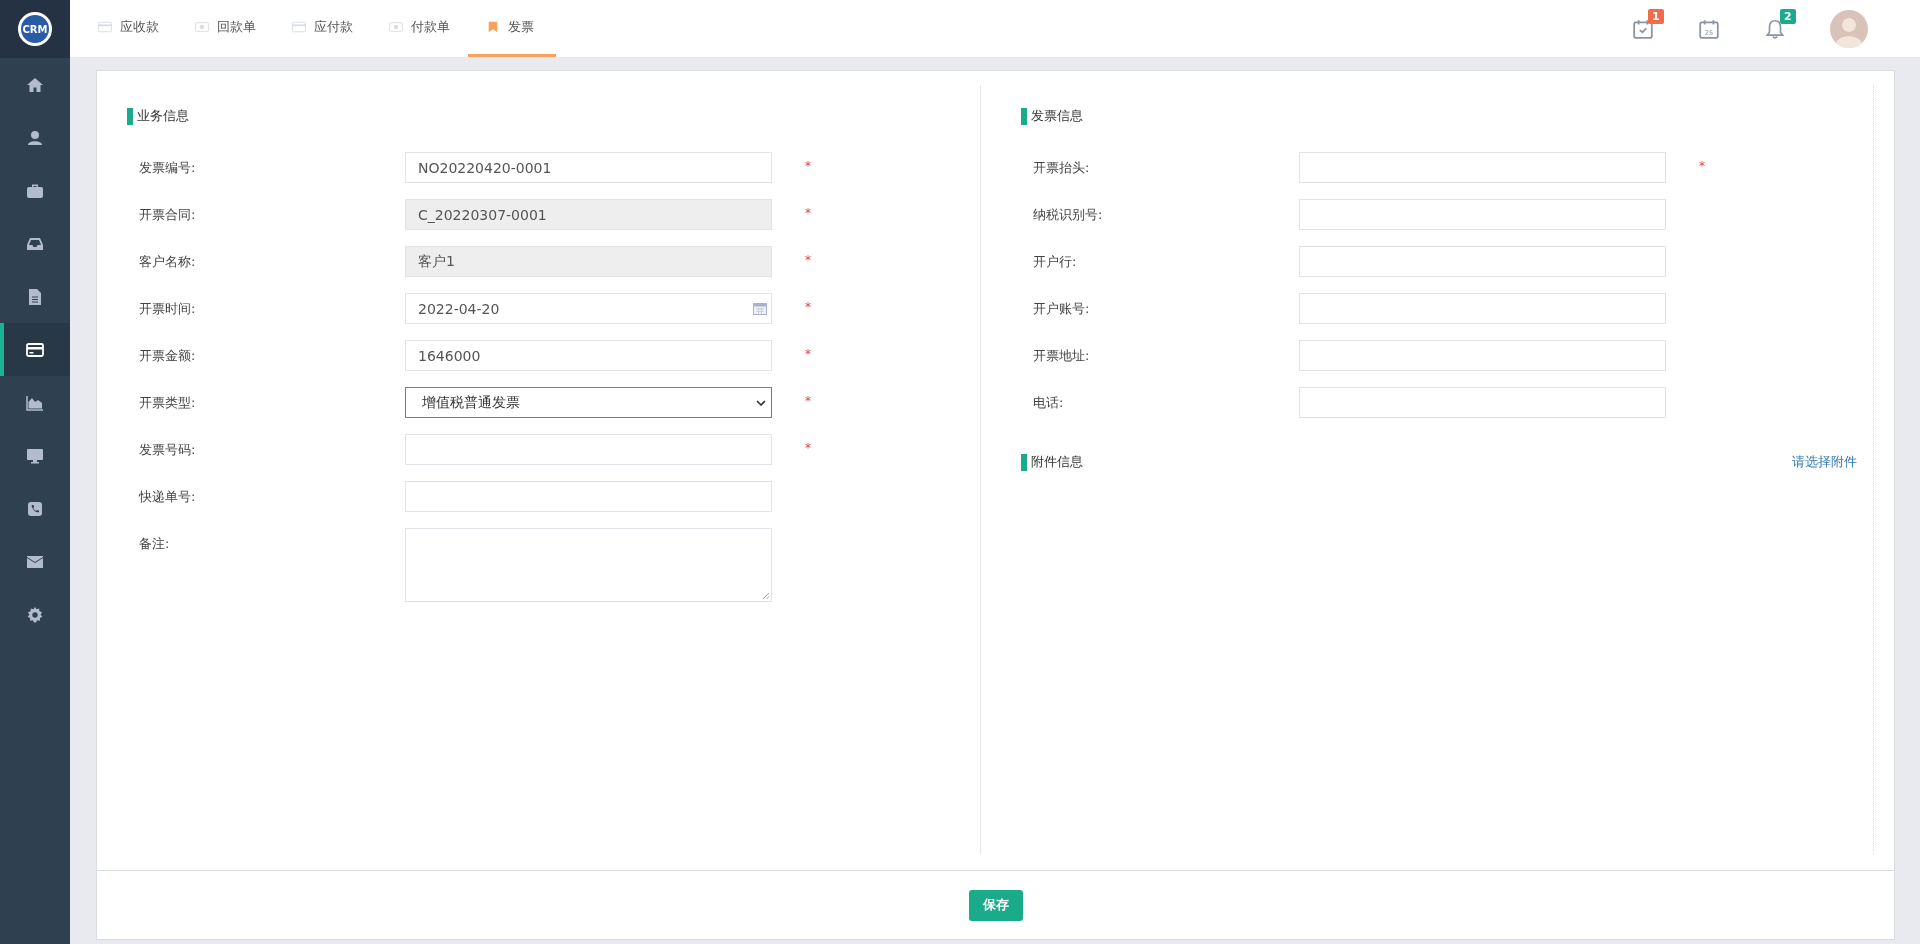 This screenshot has height=944, width=1920. What do you see at coordinates (236, 28) in the screenshot?
I see `tab: 回款单` at bounding box center [236, 28].